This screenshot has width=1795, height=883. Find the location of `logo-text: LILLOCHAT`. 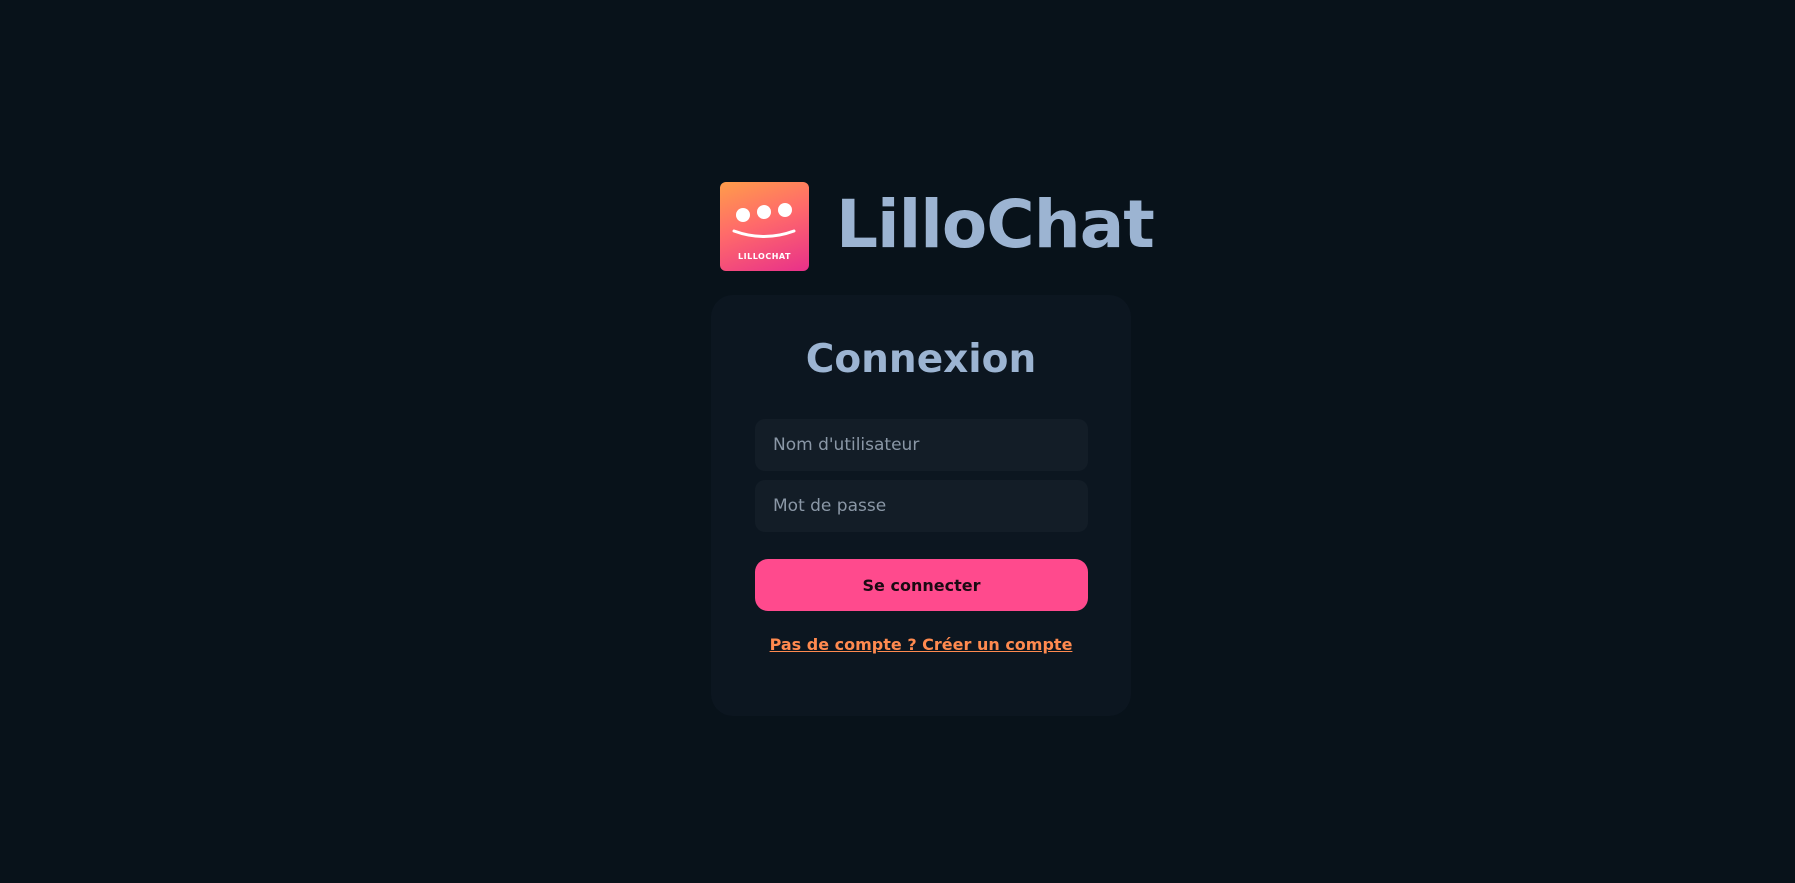

logo-text: LILLOCHAT is located at coordinates (764, 256).